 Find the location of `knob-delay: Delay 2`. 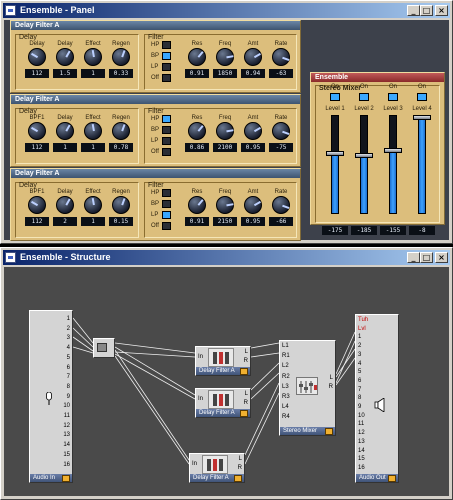

knob-delay: Delay 2 is located at coordinates (65, 207).